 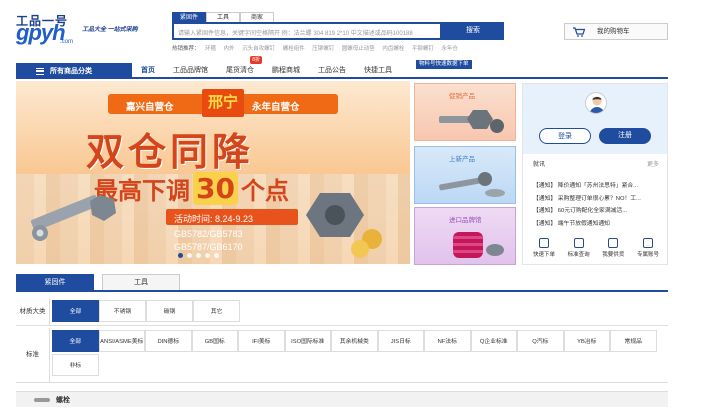 I want to click on standard-option: 其余机械类, so click(x=354, y=341).